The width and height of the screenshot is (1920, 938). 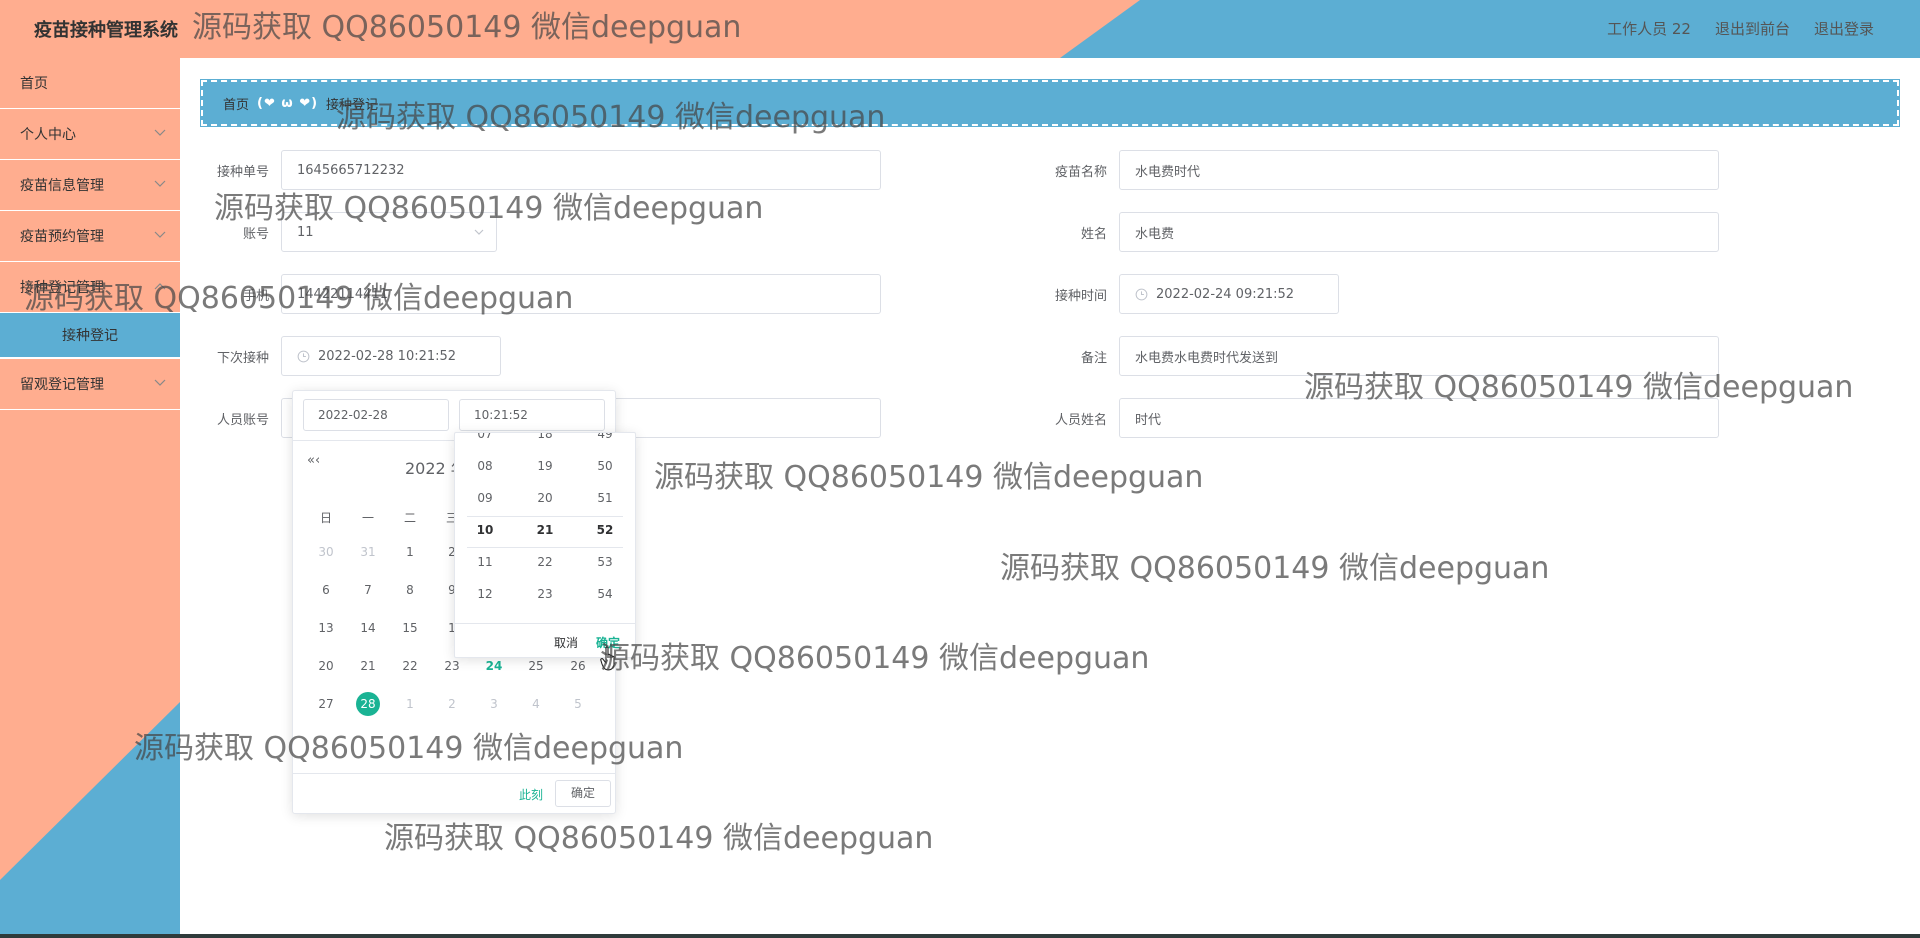 I want to click on form-row-remark: 备注 水电费水电费时代发送到, so click(x=1379, y=356).